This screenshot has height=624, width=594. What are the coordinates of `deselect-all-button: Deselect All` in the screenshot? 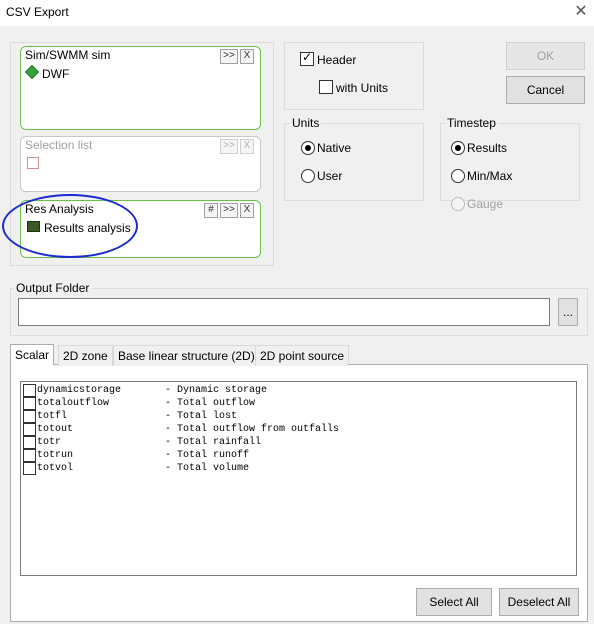 It's located at (539, 602).